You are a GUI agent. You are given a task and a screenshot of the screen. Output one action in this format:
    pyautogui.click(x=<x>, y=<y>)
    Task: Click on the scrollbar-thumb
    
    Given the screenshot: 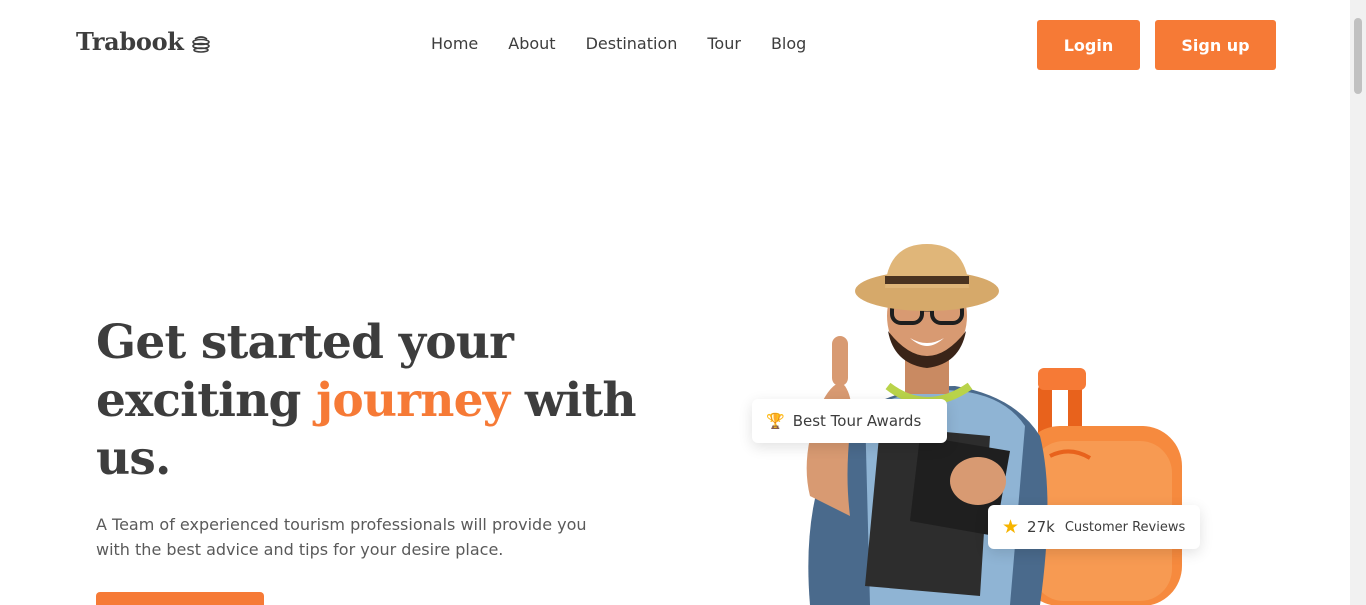 What is the action you would take?
    pyautogui.click(x=1358, y=56)
    